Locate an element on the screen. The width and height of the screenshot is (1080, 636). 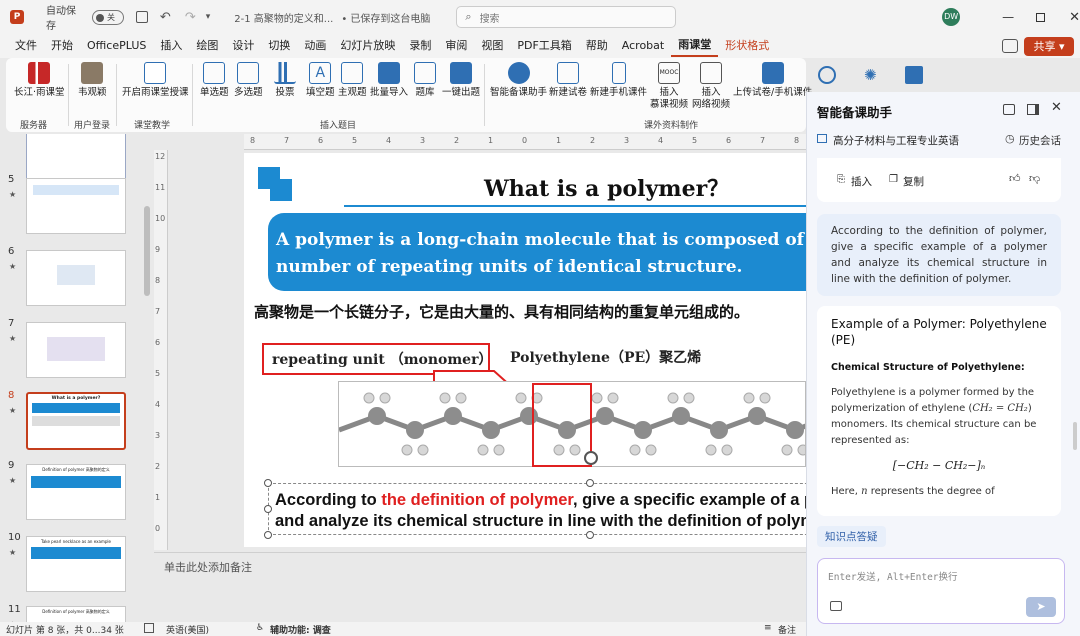
slide-thumbnail-11: Definition of polymer 高聚物的定义 is located at coordinates (76, 614).